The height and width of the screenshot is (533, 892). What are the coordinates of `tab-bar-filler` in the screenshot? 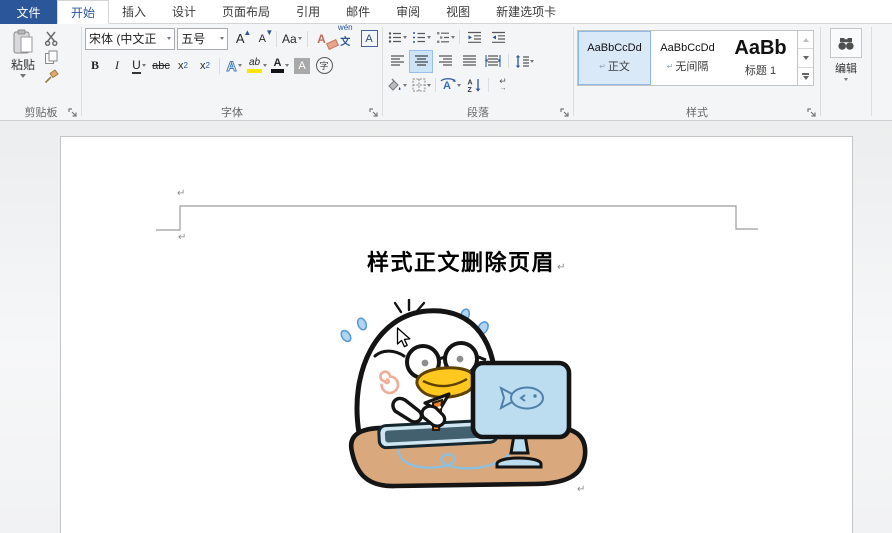 It's located at (730, 12).